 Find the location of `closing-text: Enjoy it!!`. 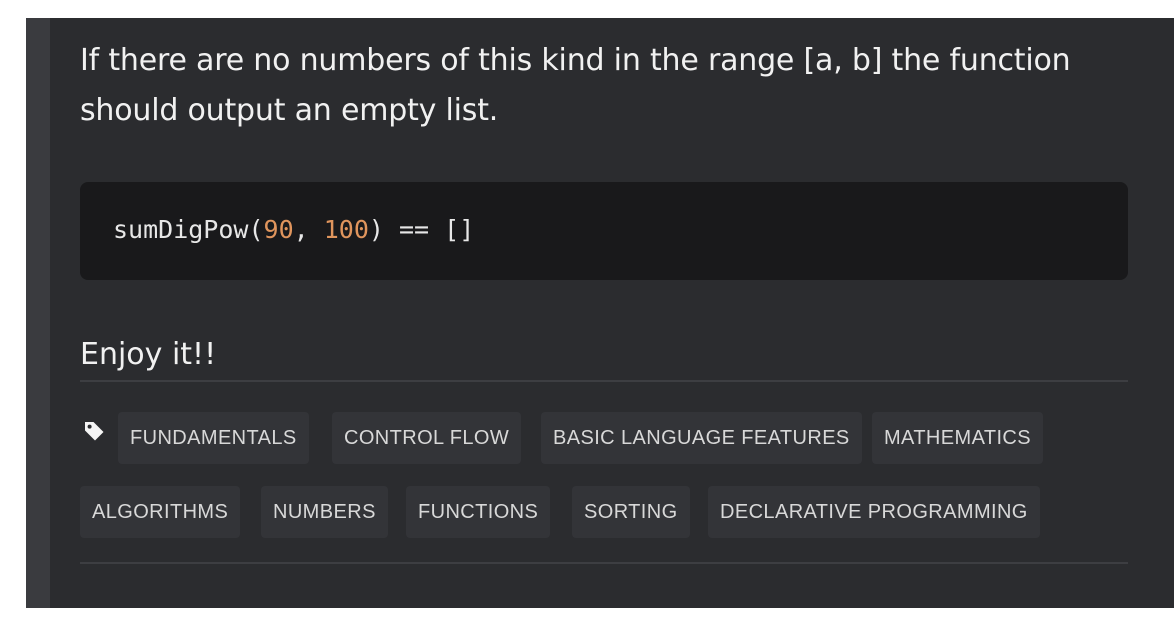

closing-text: Enjoy it!! is located at coordinates (148, 354).